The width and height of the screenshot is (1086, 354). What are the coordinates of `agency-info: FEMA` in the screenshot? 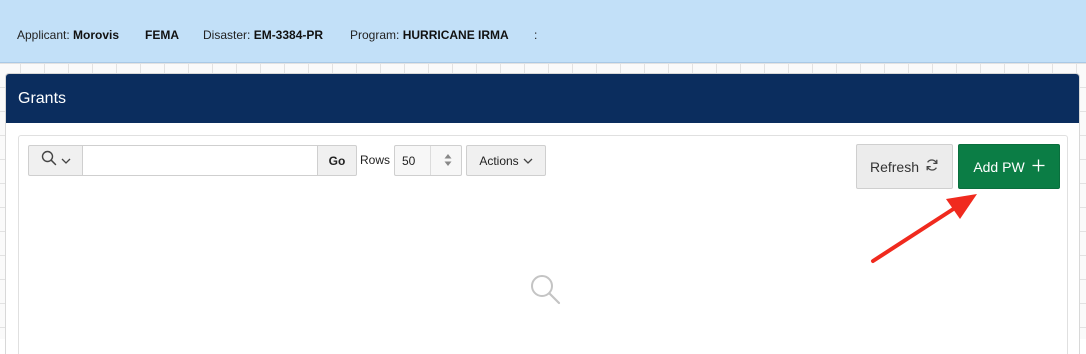 It's located at (162, 35).